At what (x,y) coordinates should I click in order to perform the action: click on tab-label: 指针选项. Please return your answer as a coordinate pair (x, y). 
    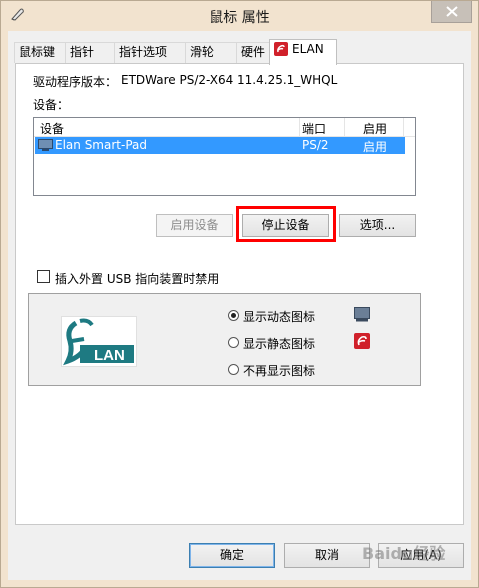
    Looking at the image, I should click on (143, 52).